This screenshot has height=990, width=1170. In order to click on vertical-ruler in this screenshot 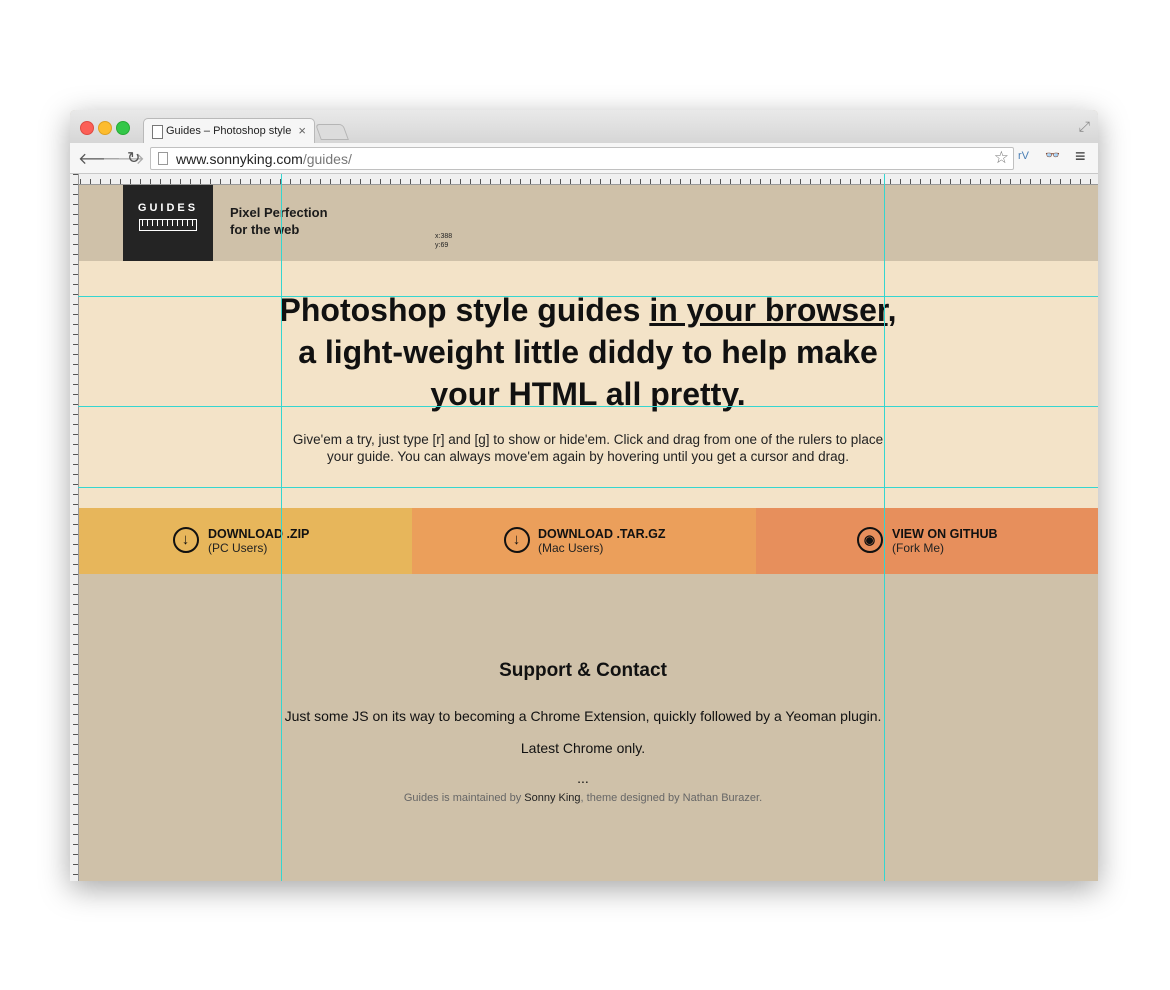, I will do `click(74, 527)`.